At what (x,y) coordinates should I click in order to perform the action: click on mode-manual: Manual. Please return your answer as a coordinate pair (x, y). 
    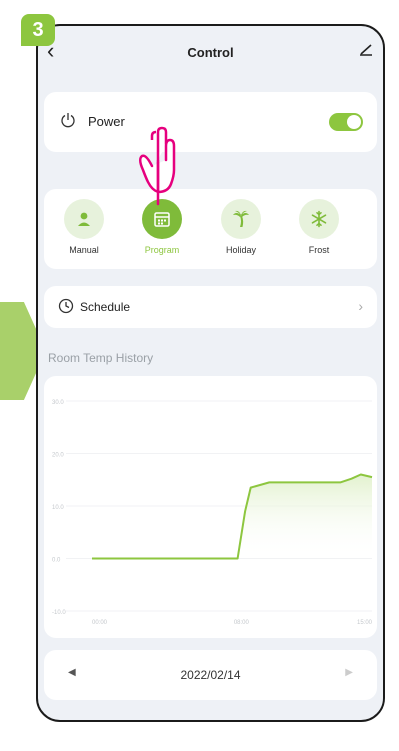
    Looking at the image, I should click on (84, 227).